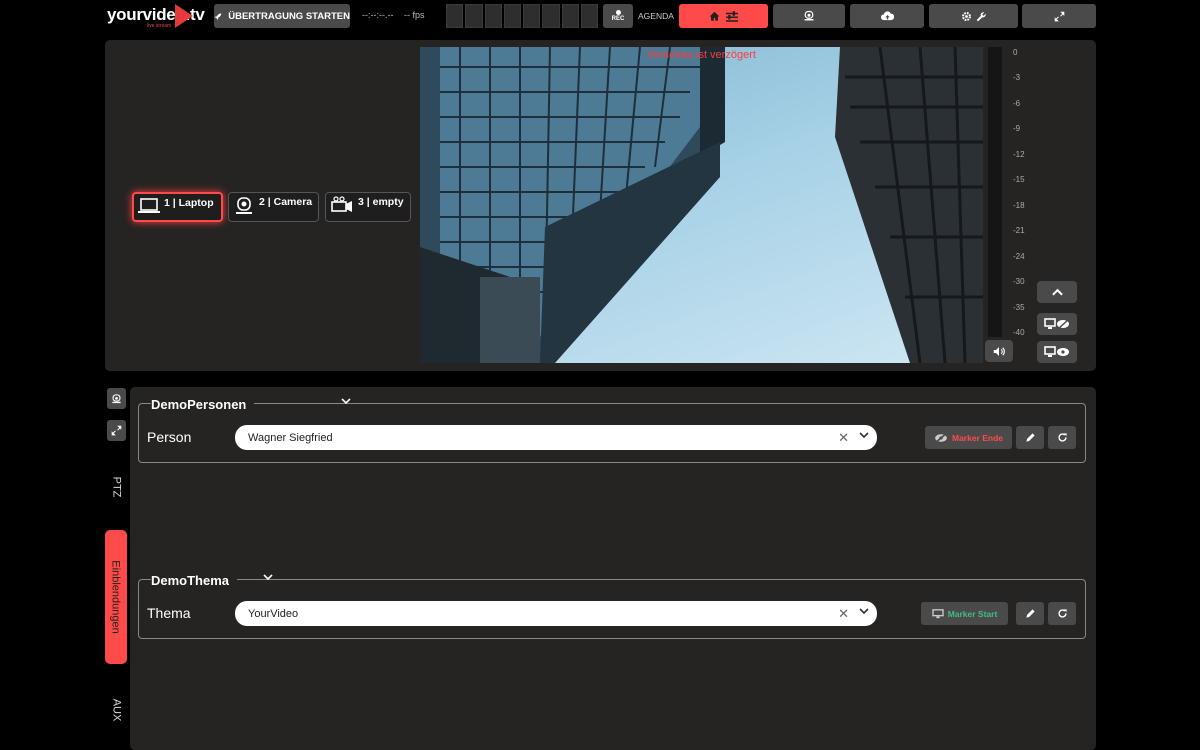  I want to click on vu-tick: -6, so click(1017, 103).